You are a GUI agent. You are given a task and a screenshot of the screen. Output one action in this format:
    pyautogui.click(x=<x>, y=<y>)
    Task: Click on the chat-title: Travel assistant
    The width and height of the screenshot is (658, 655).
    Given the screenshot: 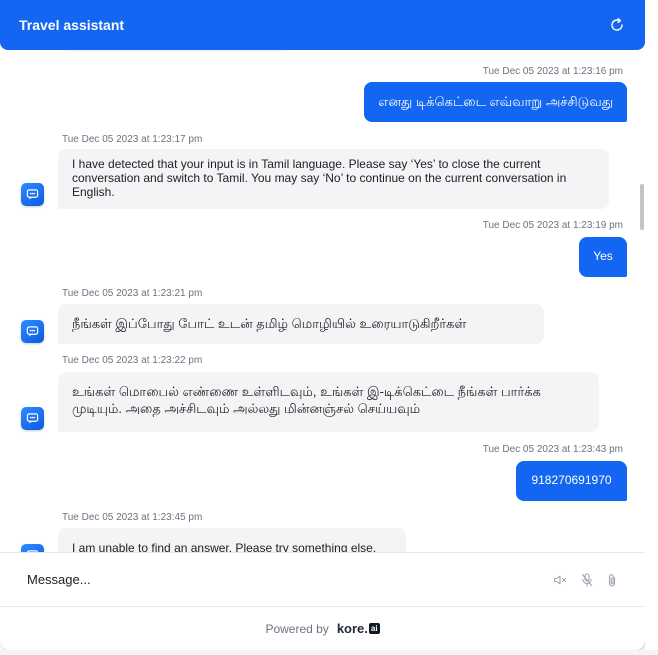 What is the action you would take?
    pyautogui.click(x=72, y=25)
    